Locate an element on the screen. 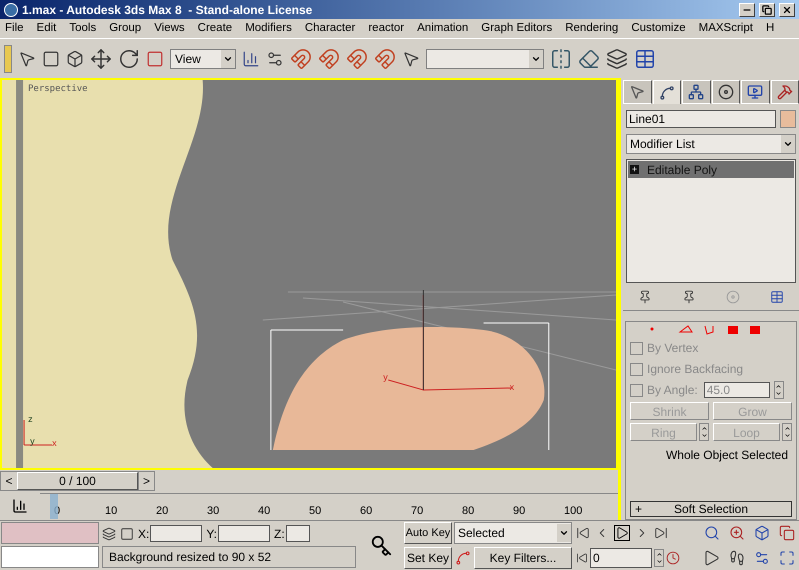 This screenshot has width=799, height=570. object-name-field: Line01 is located at coordinates (701, 119).